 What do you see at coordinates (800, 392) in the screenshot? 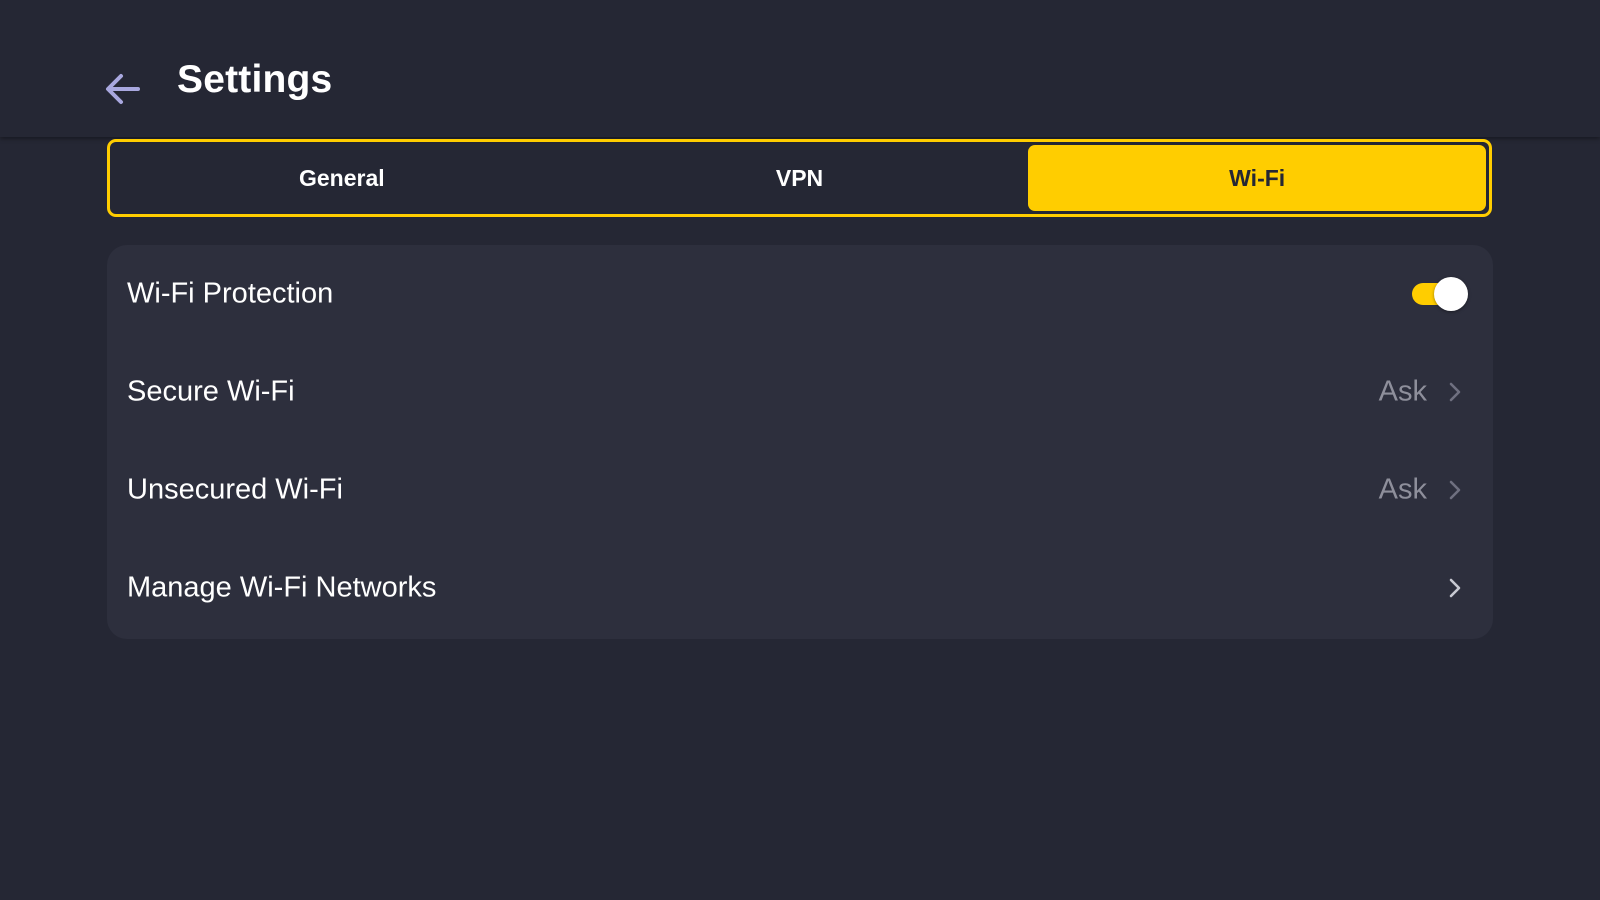
I see `secure-wifi-row: Secure Wi-Fi Ask` at bounding box center [800, 392].